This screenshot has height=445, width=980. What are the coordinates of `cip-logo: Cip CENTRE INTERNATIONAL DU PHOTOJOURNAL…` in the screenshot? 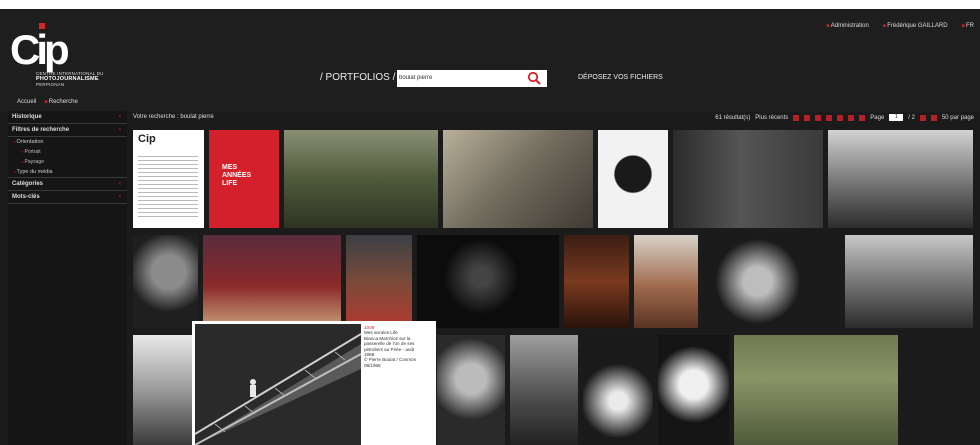 It's located at (65, 56).